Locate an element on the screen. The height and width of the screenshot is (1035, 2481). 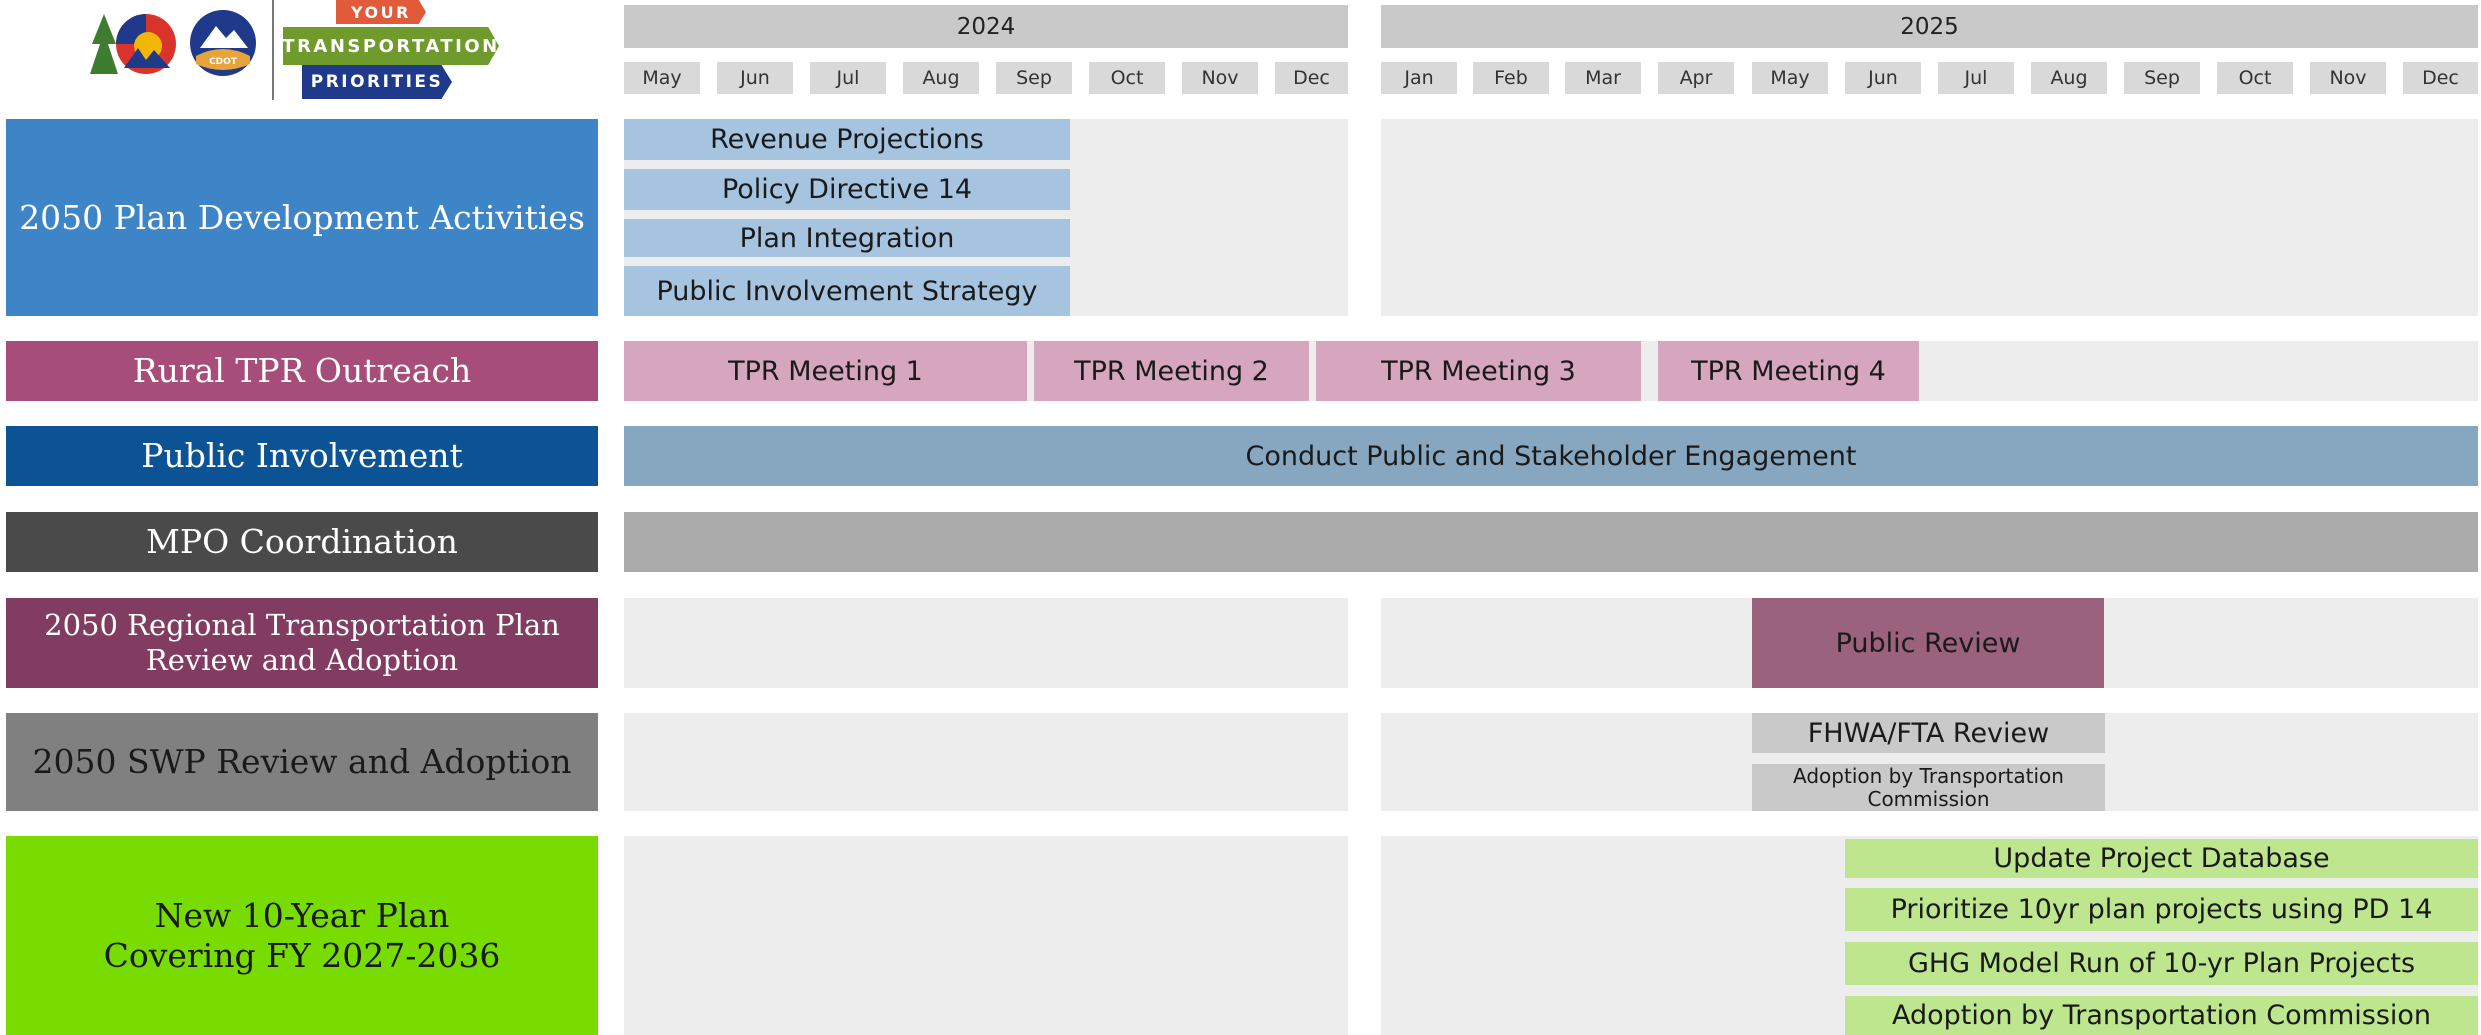
task-bar-tpr-meeting-3: TPR Meeting 3 is located at coordinates (1478, 371).